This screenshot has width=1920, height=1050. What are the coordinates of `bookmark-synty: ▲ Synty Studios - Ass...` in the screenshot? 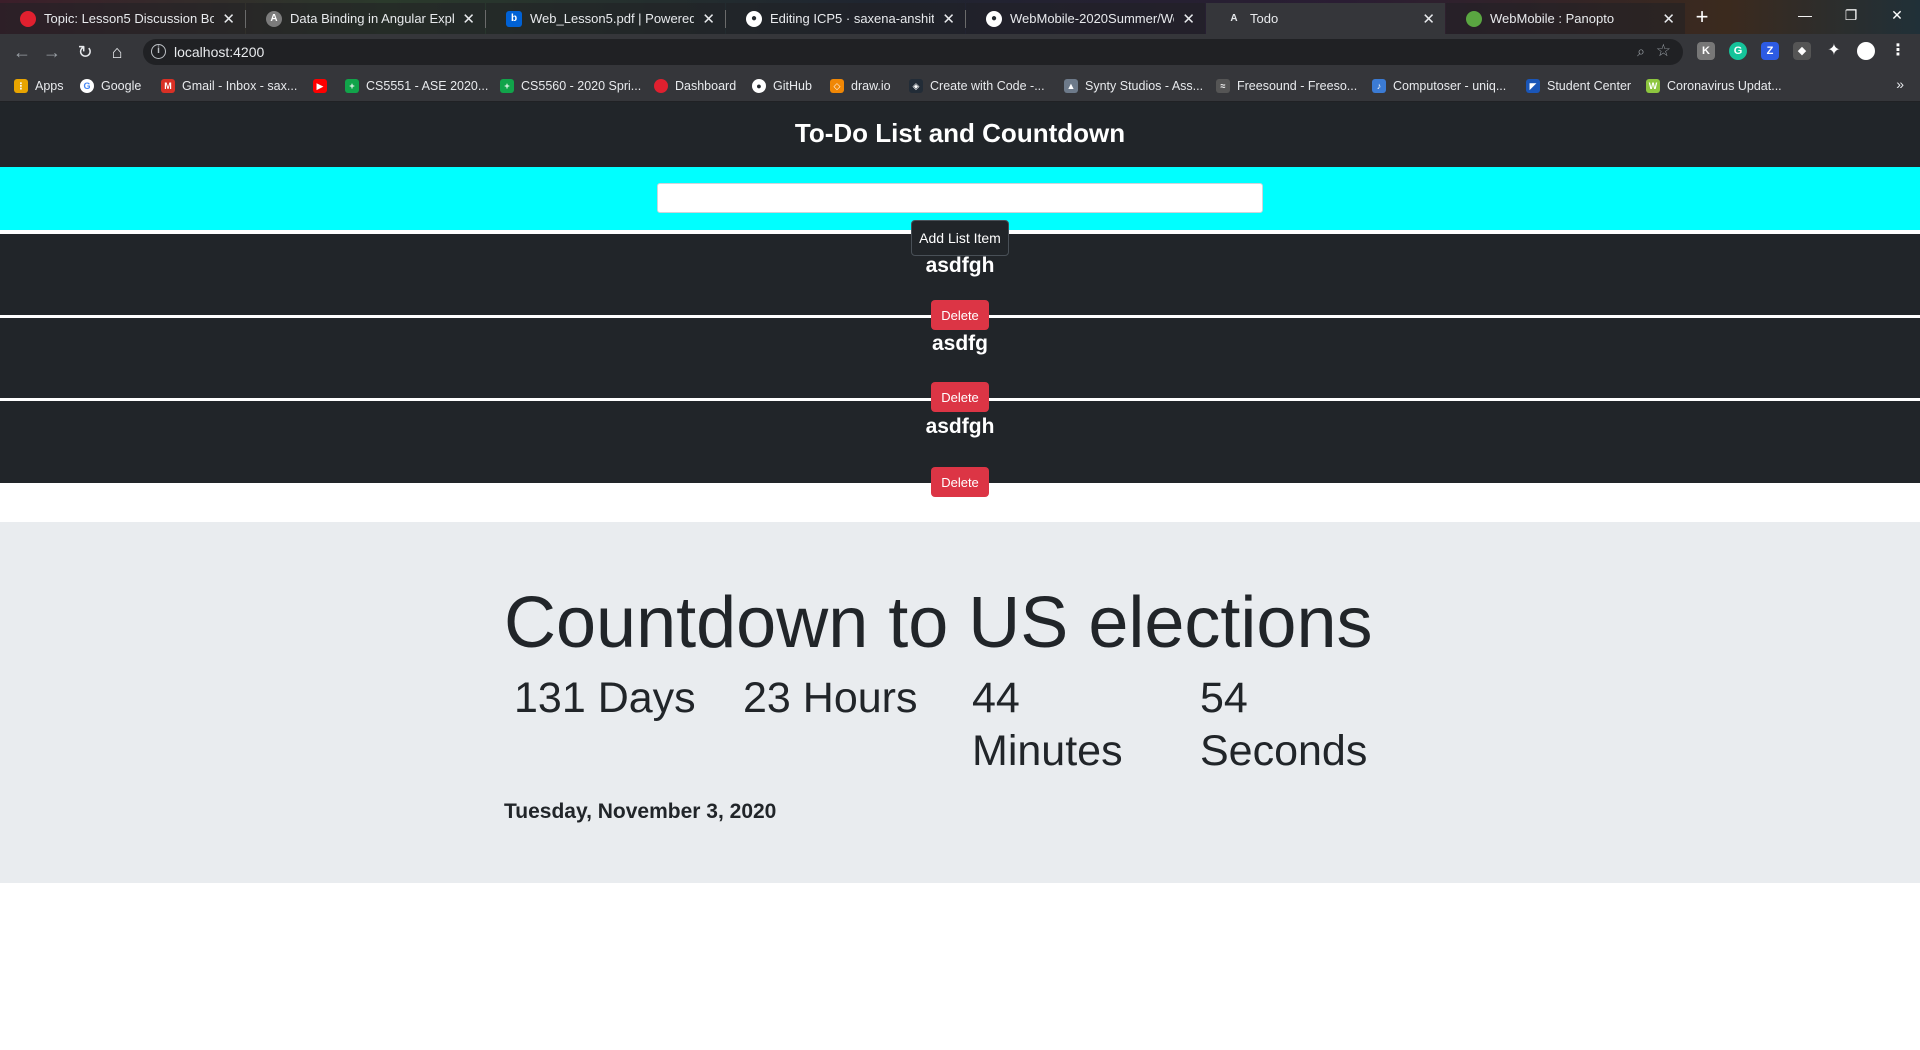 It's located at (1133, 86).